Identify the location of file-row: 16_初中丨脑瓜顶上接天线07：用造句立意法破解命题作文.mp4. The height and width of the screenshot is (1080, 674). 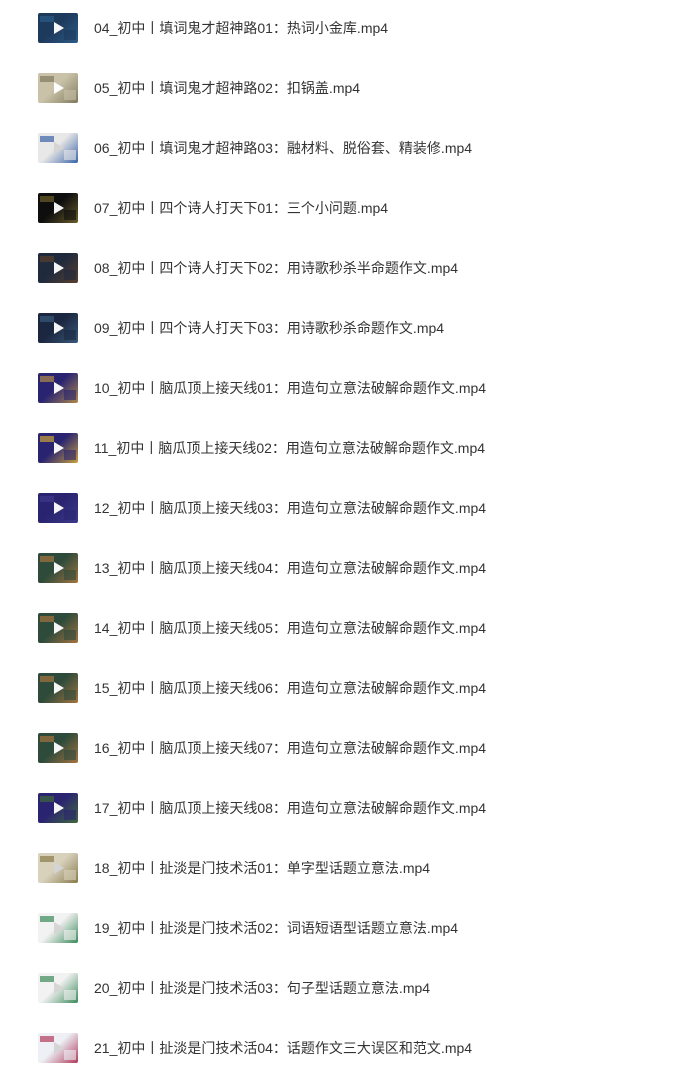
(337, 750).